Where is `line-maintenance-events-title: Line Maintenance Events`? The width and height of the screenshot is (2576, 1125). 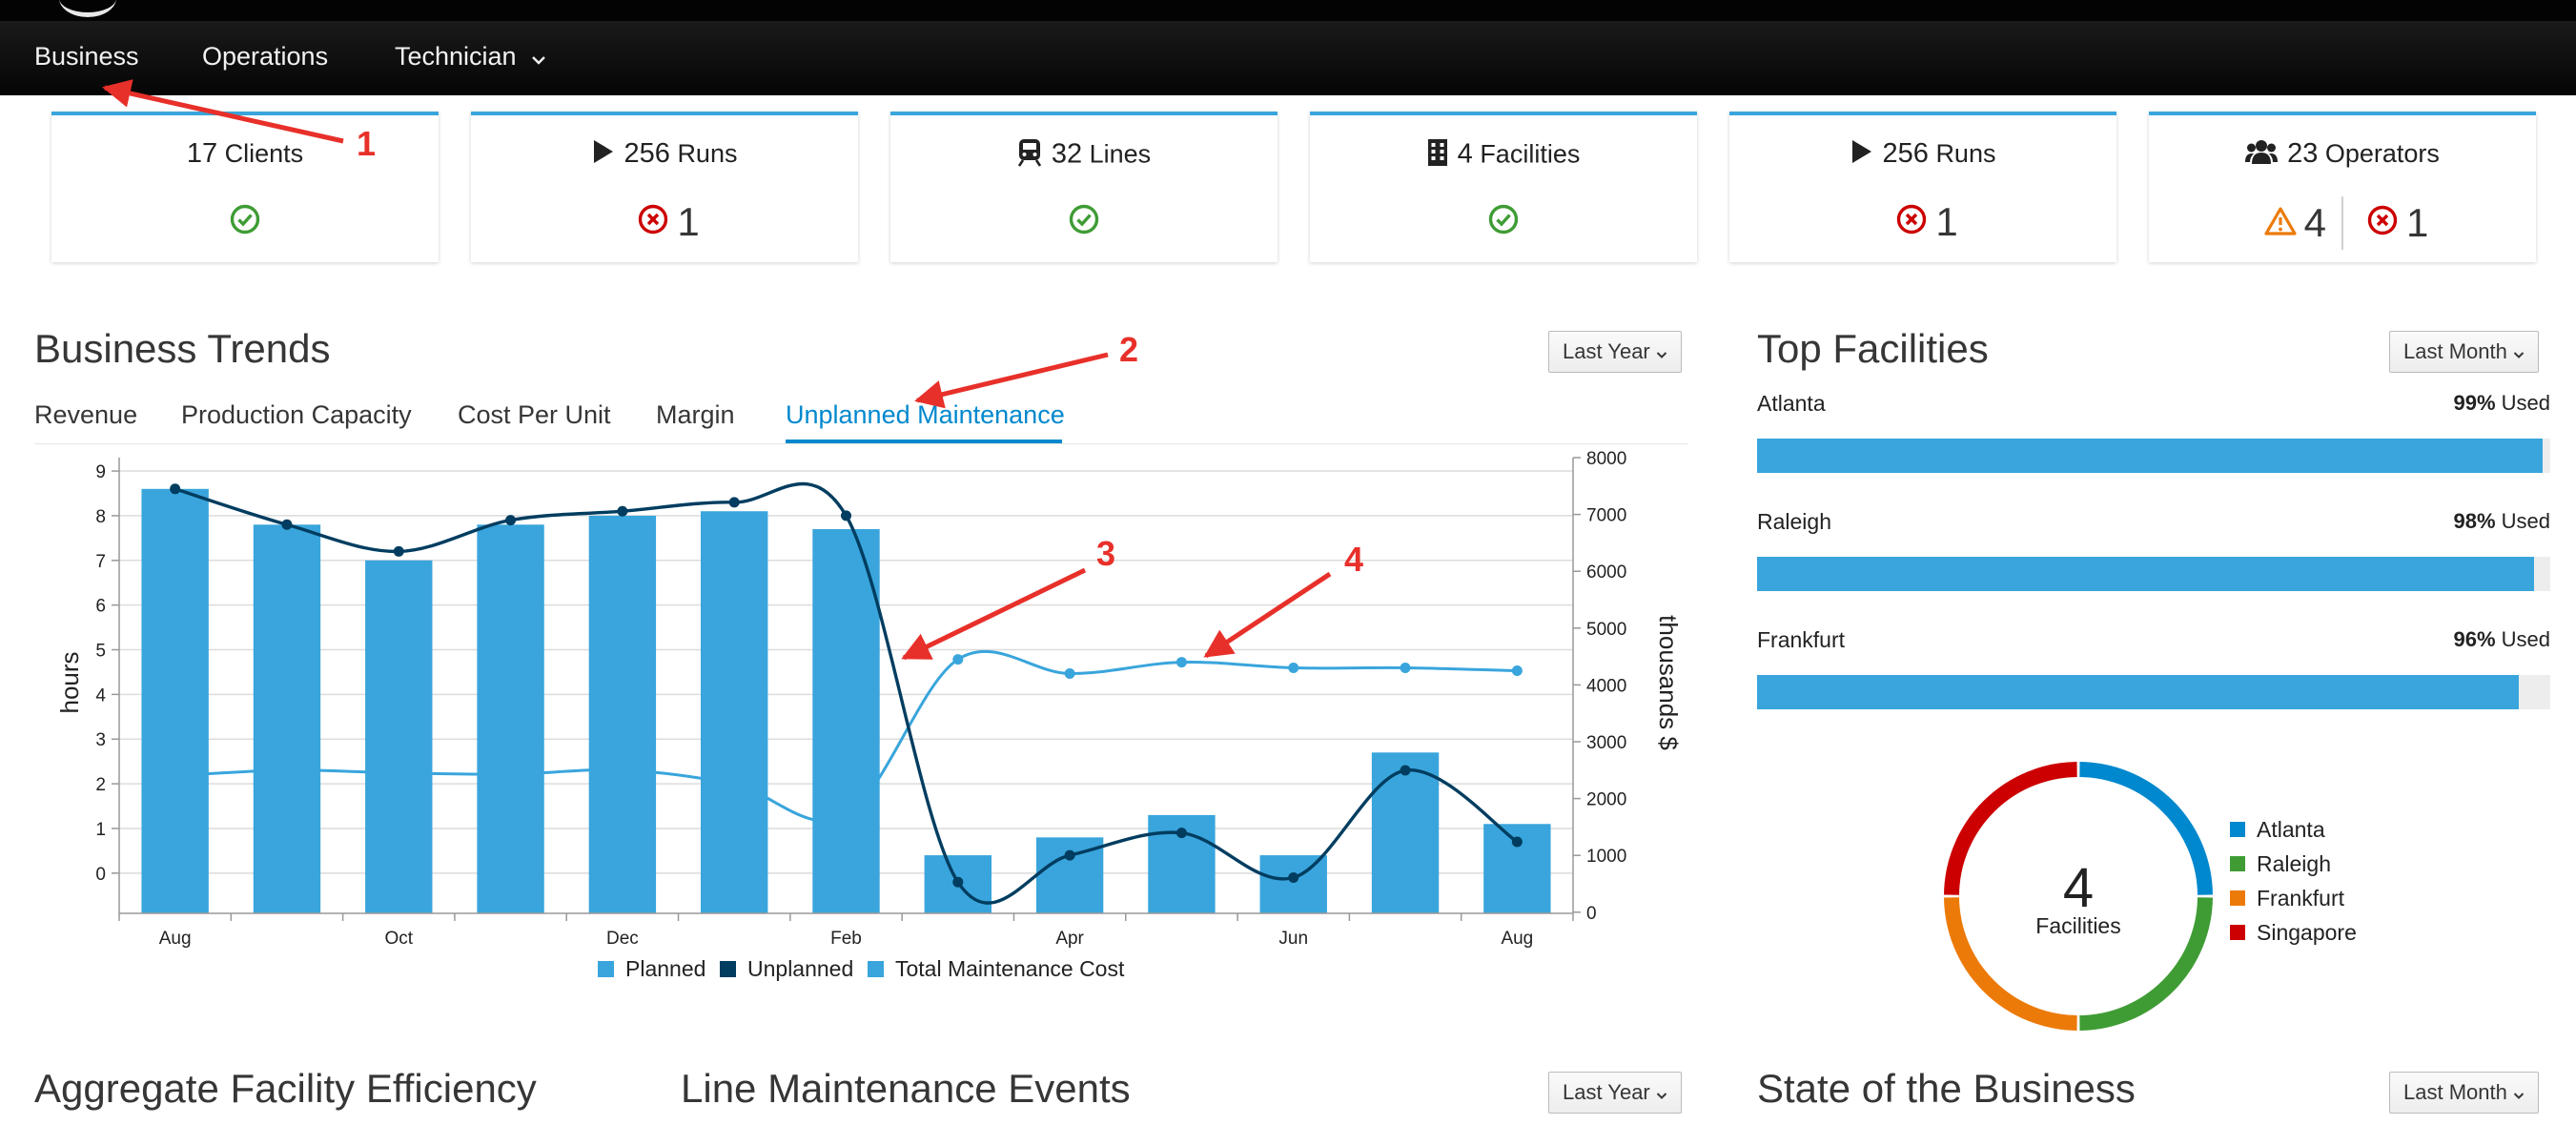
line-maintenance-events-title: Line Maintenance Events is located at coordinates (906, 1089).